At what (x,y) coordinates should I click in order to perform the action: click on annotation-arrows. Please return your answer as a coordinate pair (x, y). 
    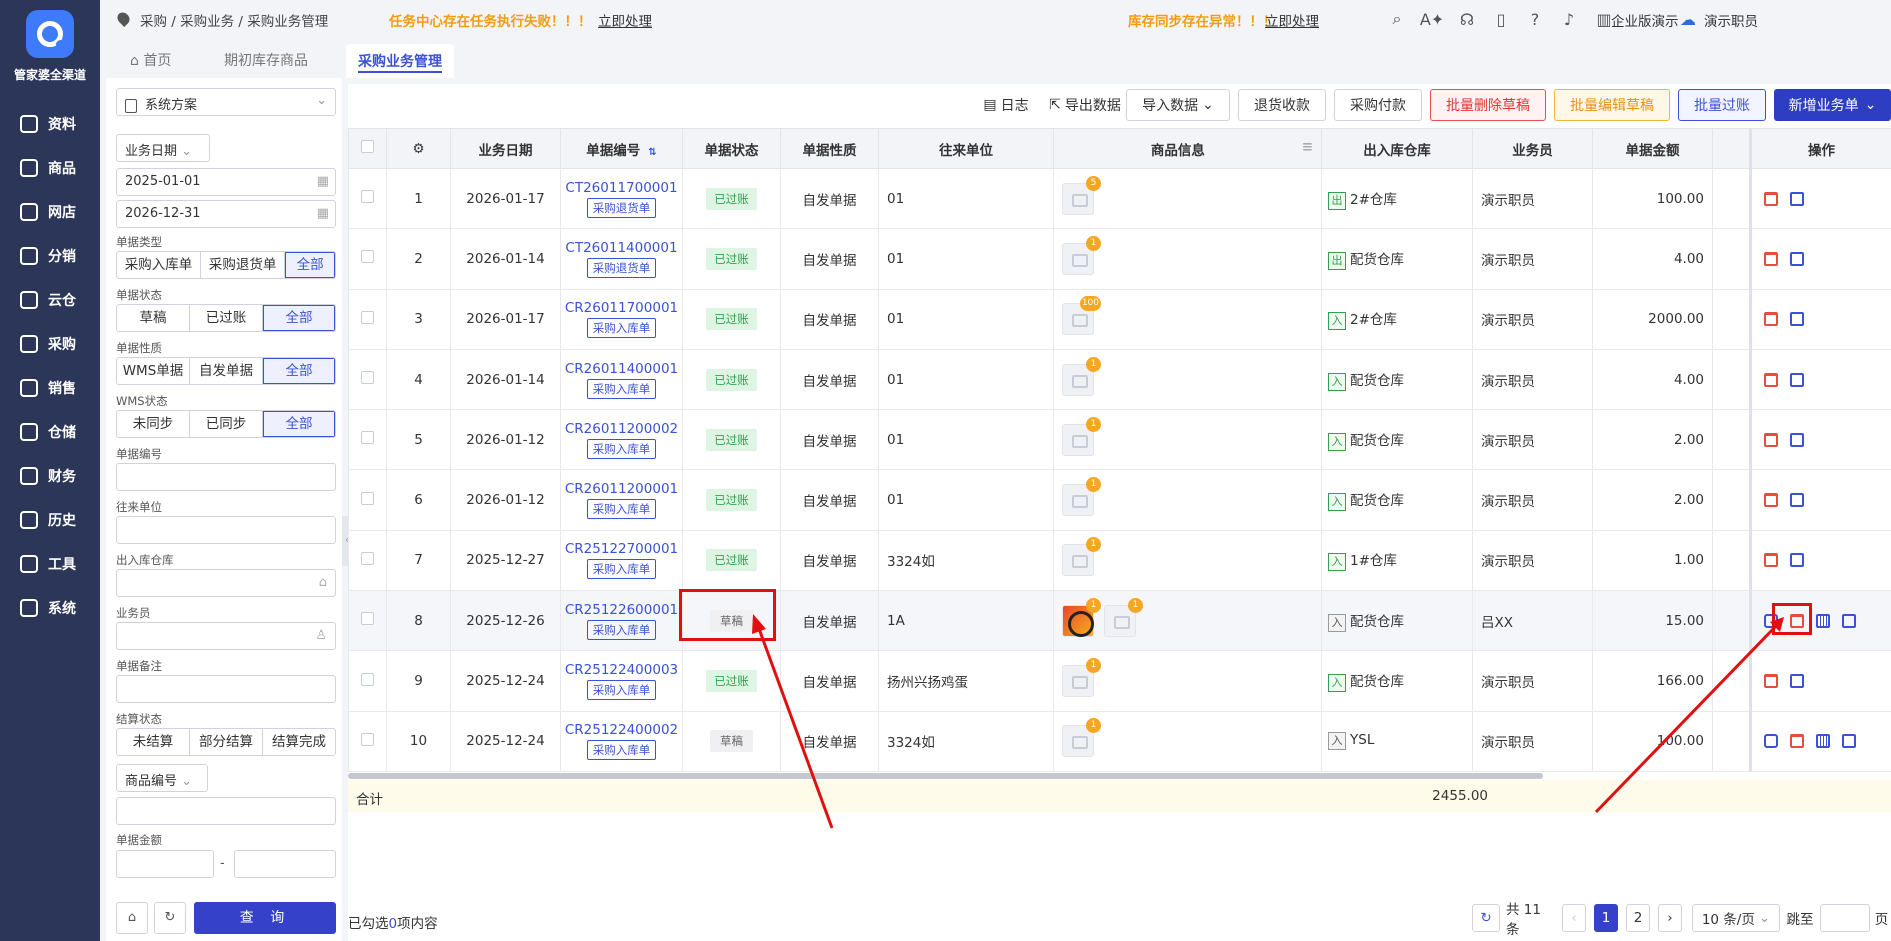
    Looking at the image, I should click on (1268, 721).